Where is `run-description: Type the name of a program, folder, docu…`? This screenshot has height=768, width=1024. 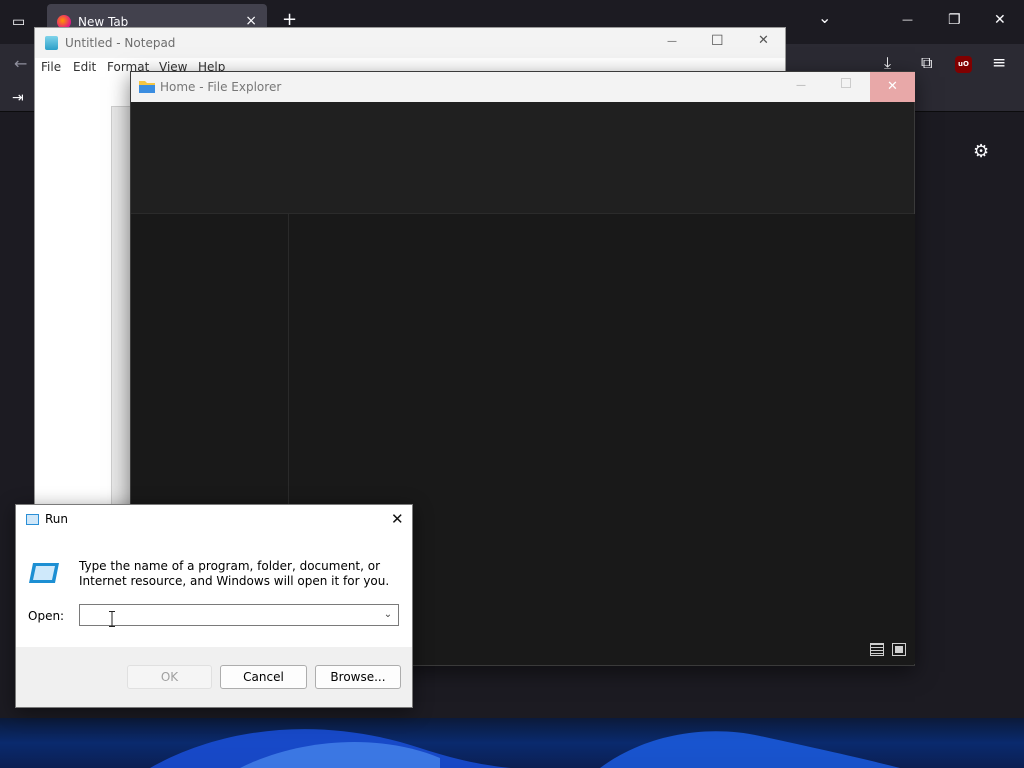
run-description: Type the name of a program, folder, docu… is located at coordinates (234, 573).